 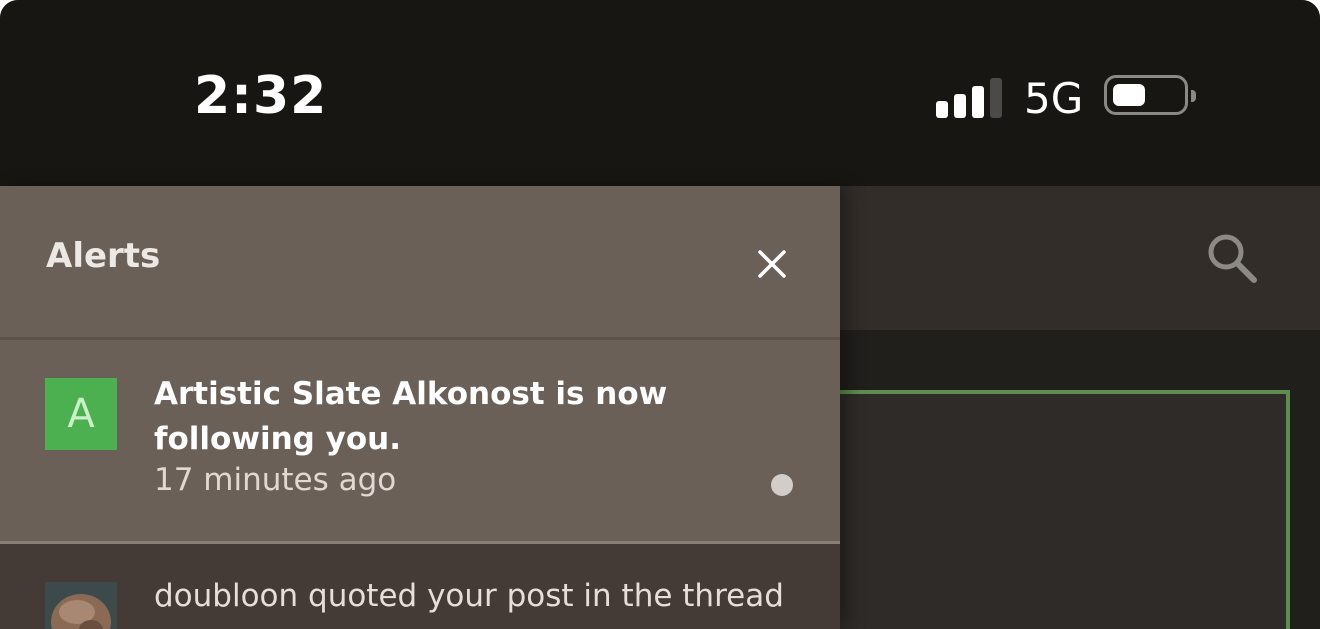 What do you see at coordinates (1062, 509) in the screenshot?
I see `content-card` at bounding box center [1062, 509].